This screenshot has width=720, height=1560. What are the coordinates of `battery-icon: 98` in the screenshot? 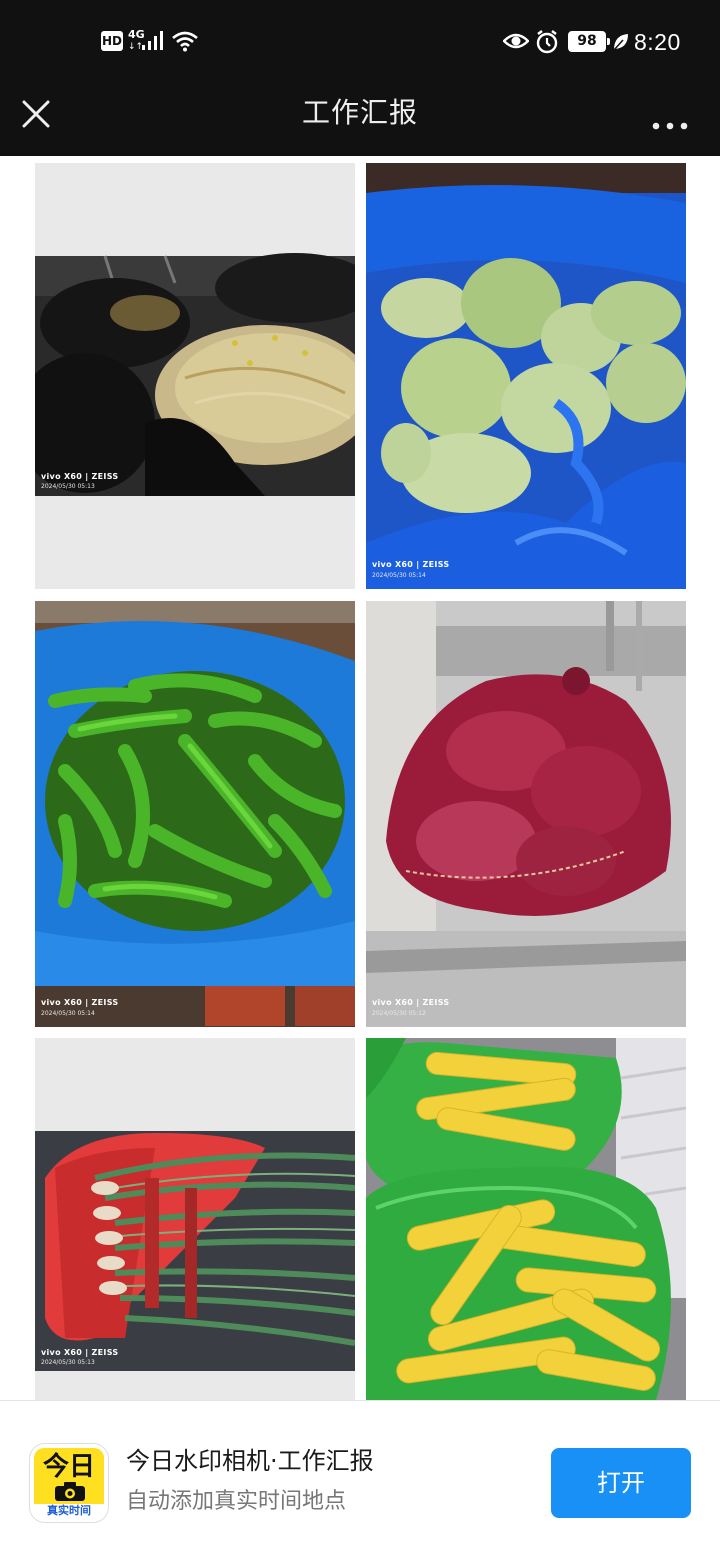 It's located at (589, 41).